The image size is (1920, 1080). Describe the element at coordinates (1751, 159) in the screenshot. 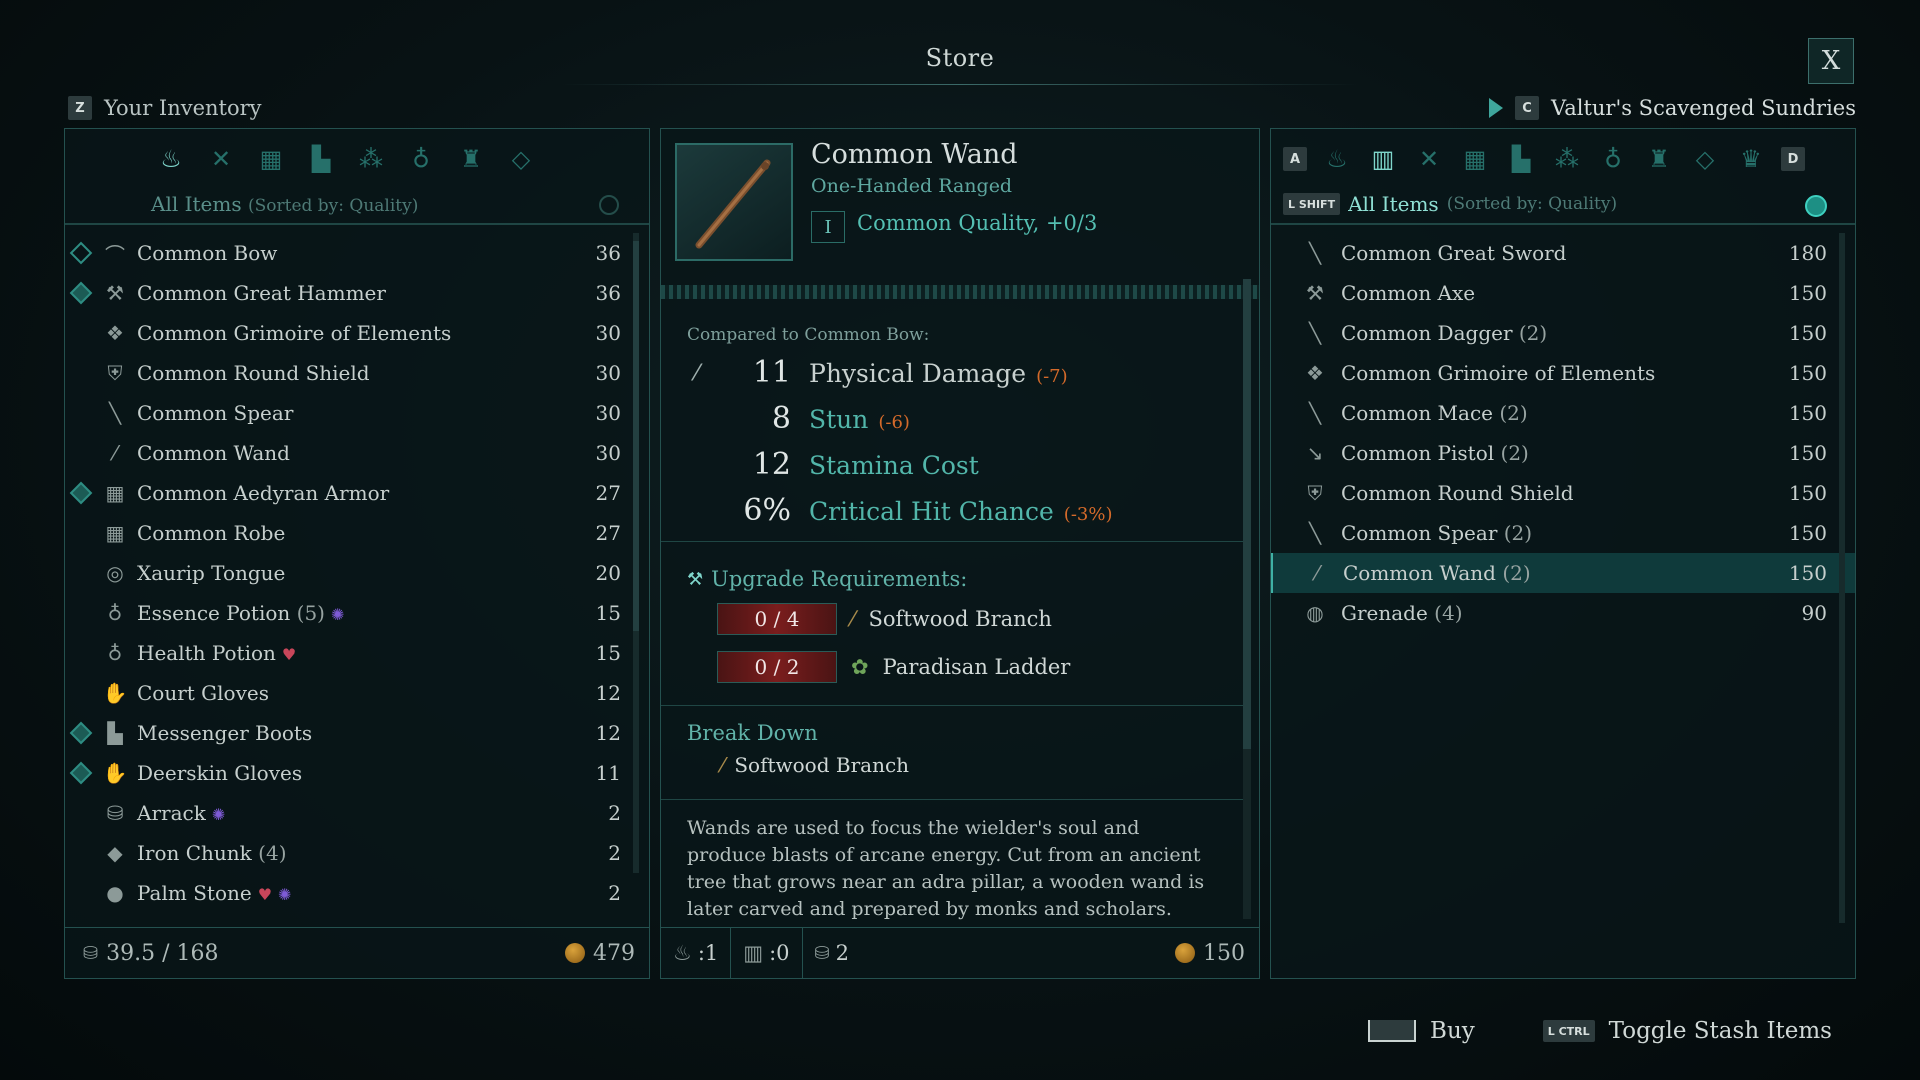

I see `crown-icon: ♛` at that location.